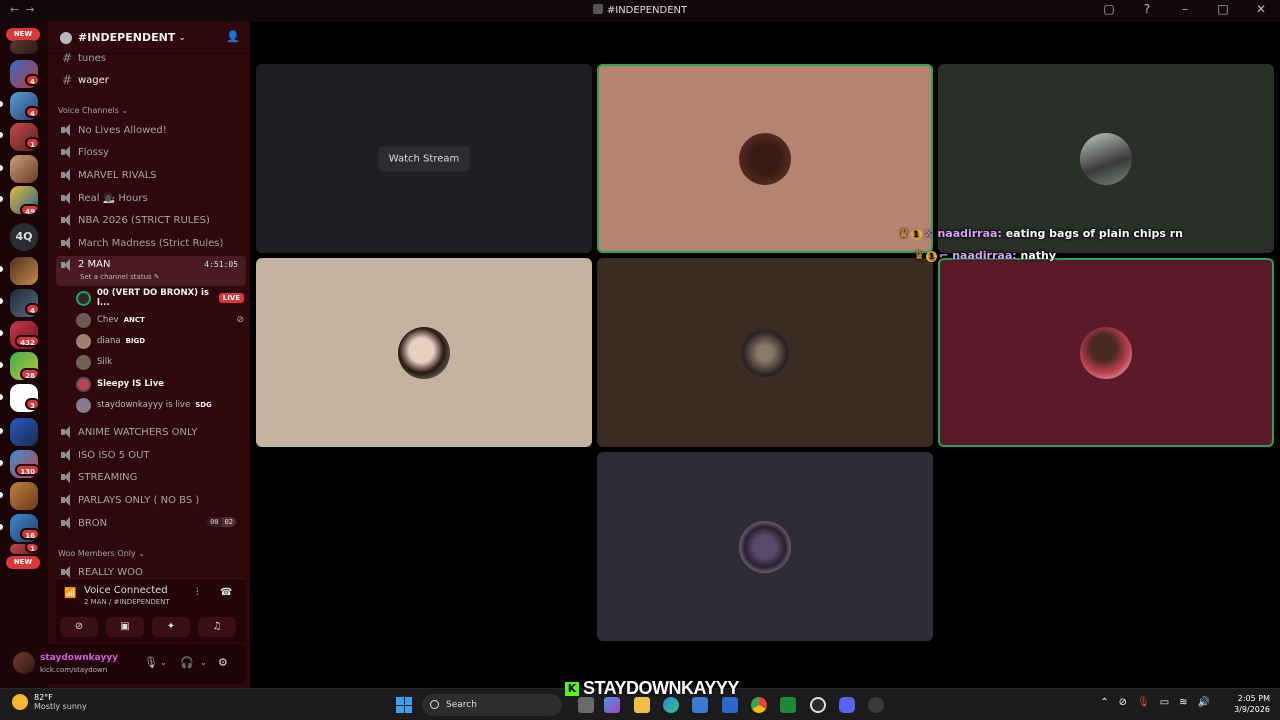 The height and width of the screenshot is (720, 1280). I want to click on voice-channel: PARLAYS ONLY ( NO BS ), so click(151, 500).